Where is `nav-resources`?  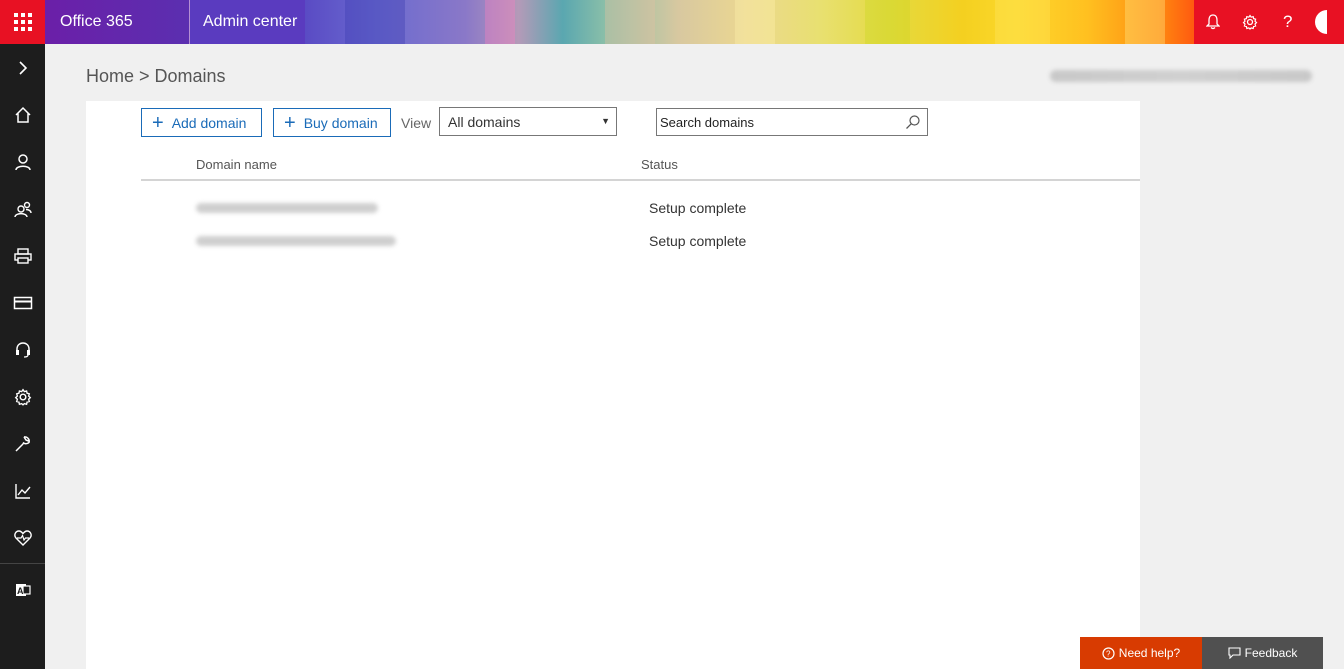
nav-resources is located at coordinates (22, 255).